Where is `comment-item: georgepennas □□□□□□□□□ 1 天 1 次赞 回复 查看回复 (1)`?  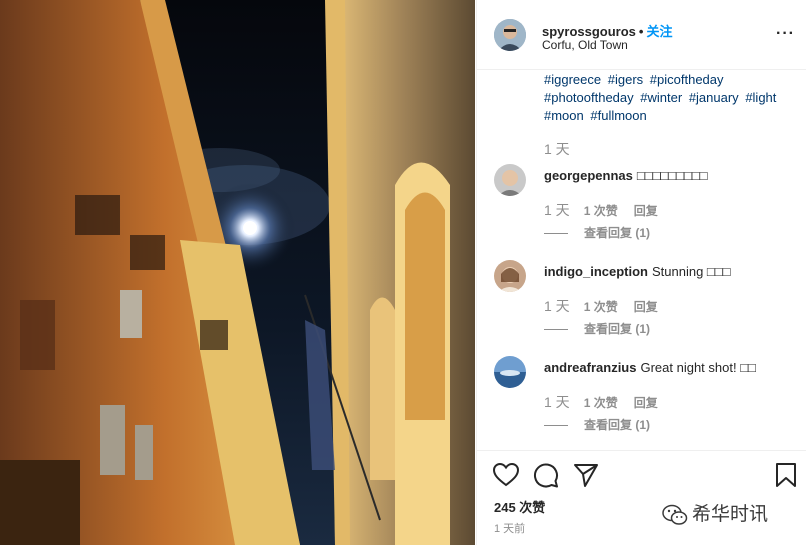 comment-item: georgepennas □□□□□□□□□ 1 天 1 次赞 回复 查看回复 (1) is located at coordinates (641, 212).